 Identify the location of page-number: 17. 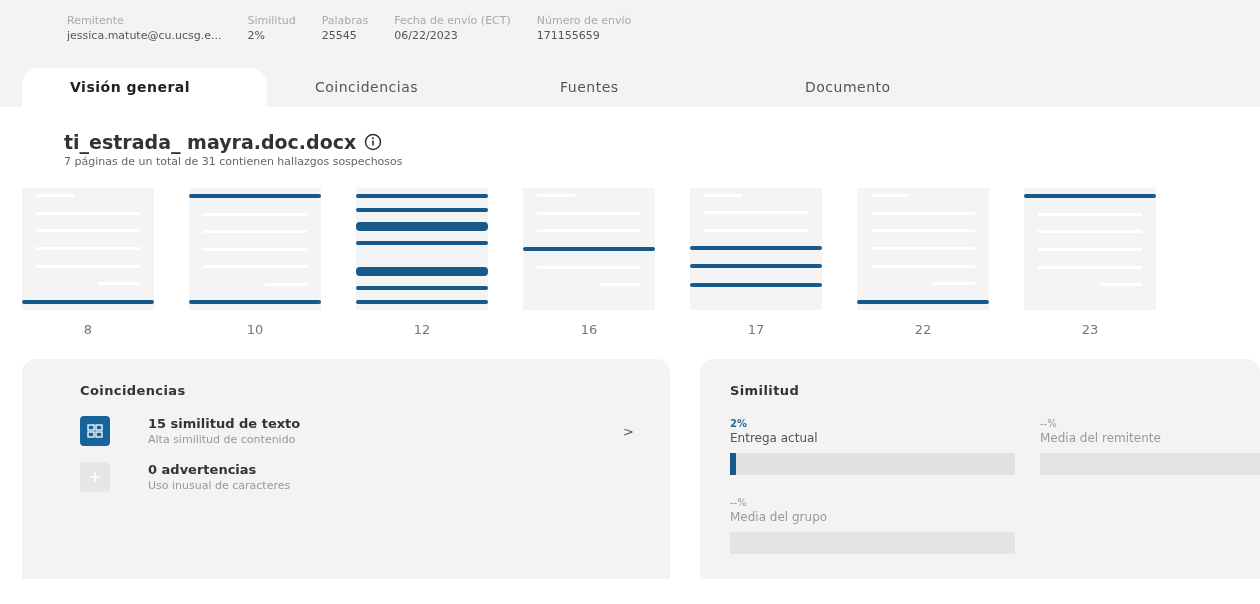
(756, 329).